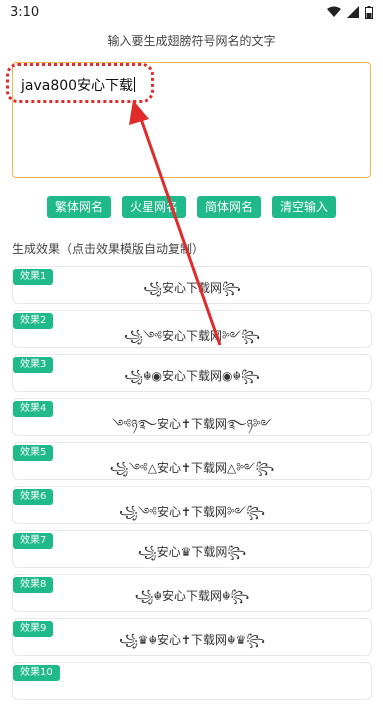  I want to click on result-text: ꧁༺△安心✝下载网△༻꧂, so click(192, 468).